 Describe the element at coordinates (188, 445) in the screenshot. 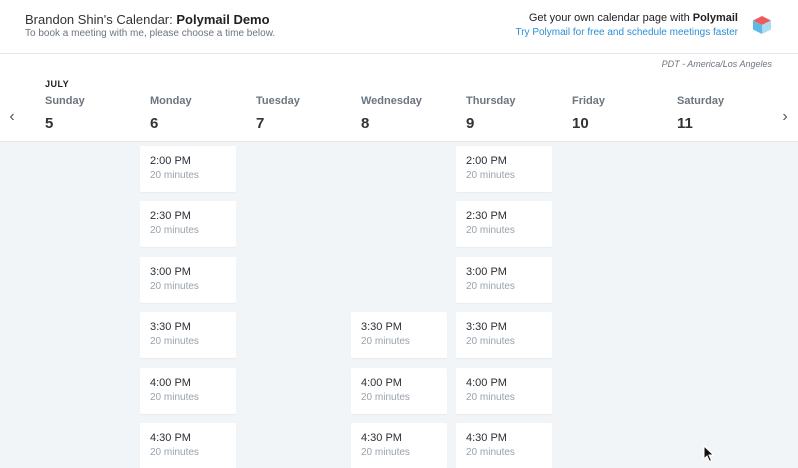

I see `time-slot-monday: 4:30 PM 20 minutes` at that location.